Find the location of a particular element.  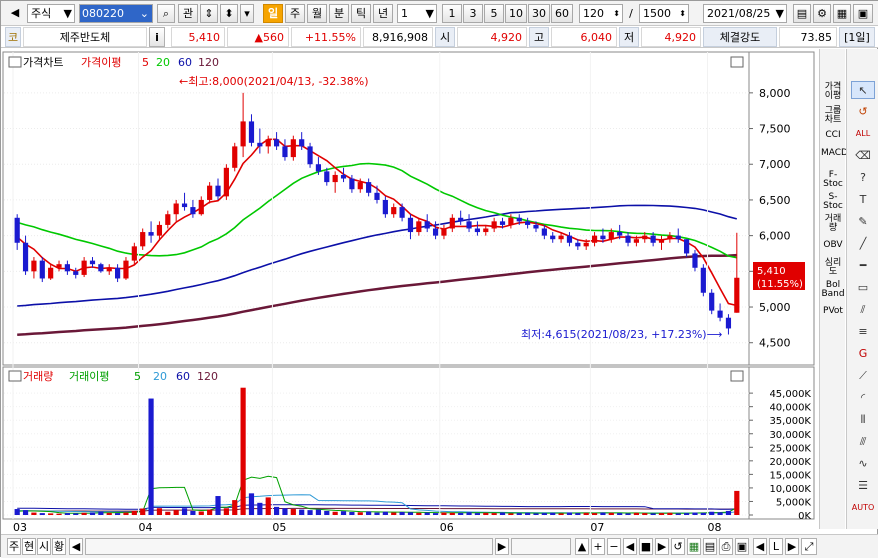

help-icon: ? is located at coordinates (863, 178).